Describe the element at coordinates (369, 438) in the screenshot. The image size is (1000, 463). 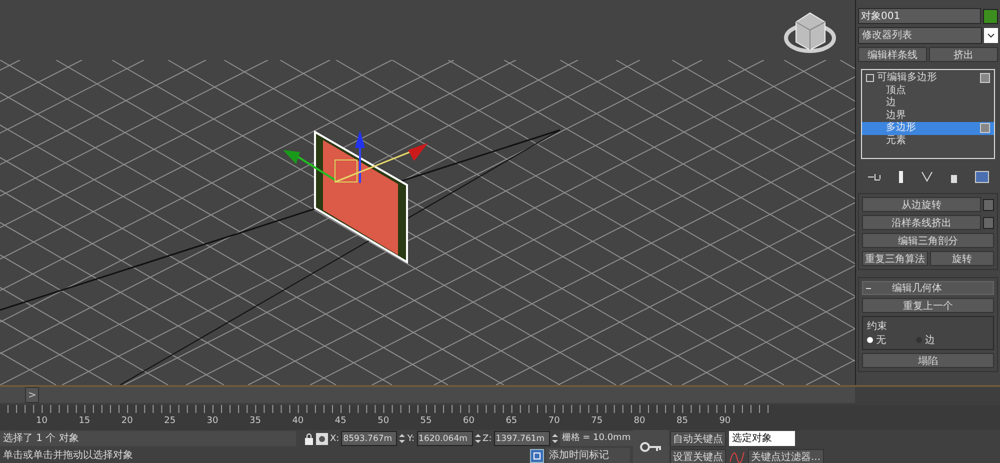
I see `x-coordinate-field: 8593.767m` at that location.